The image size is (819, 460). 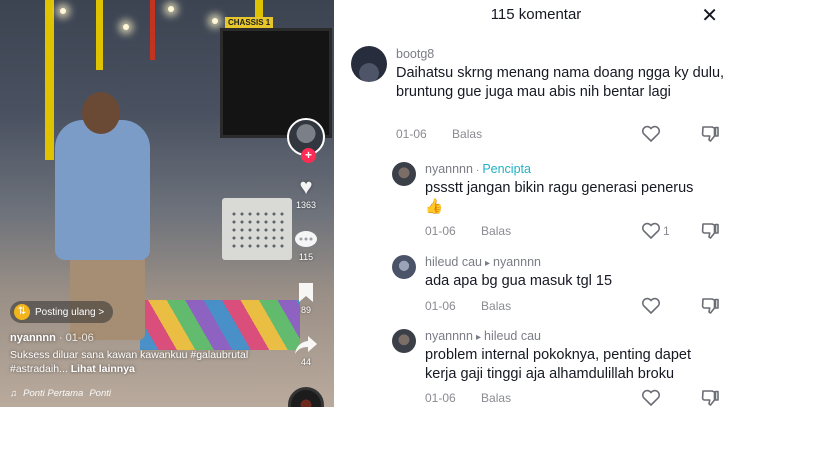 What do you see at coordinates (101, 113) in the screenshot?
I see `person-head` at bounding box center [101, 113].